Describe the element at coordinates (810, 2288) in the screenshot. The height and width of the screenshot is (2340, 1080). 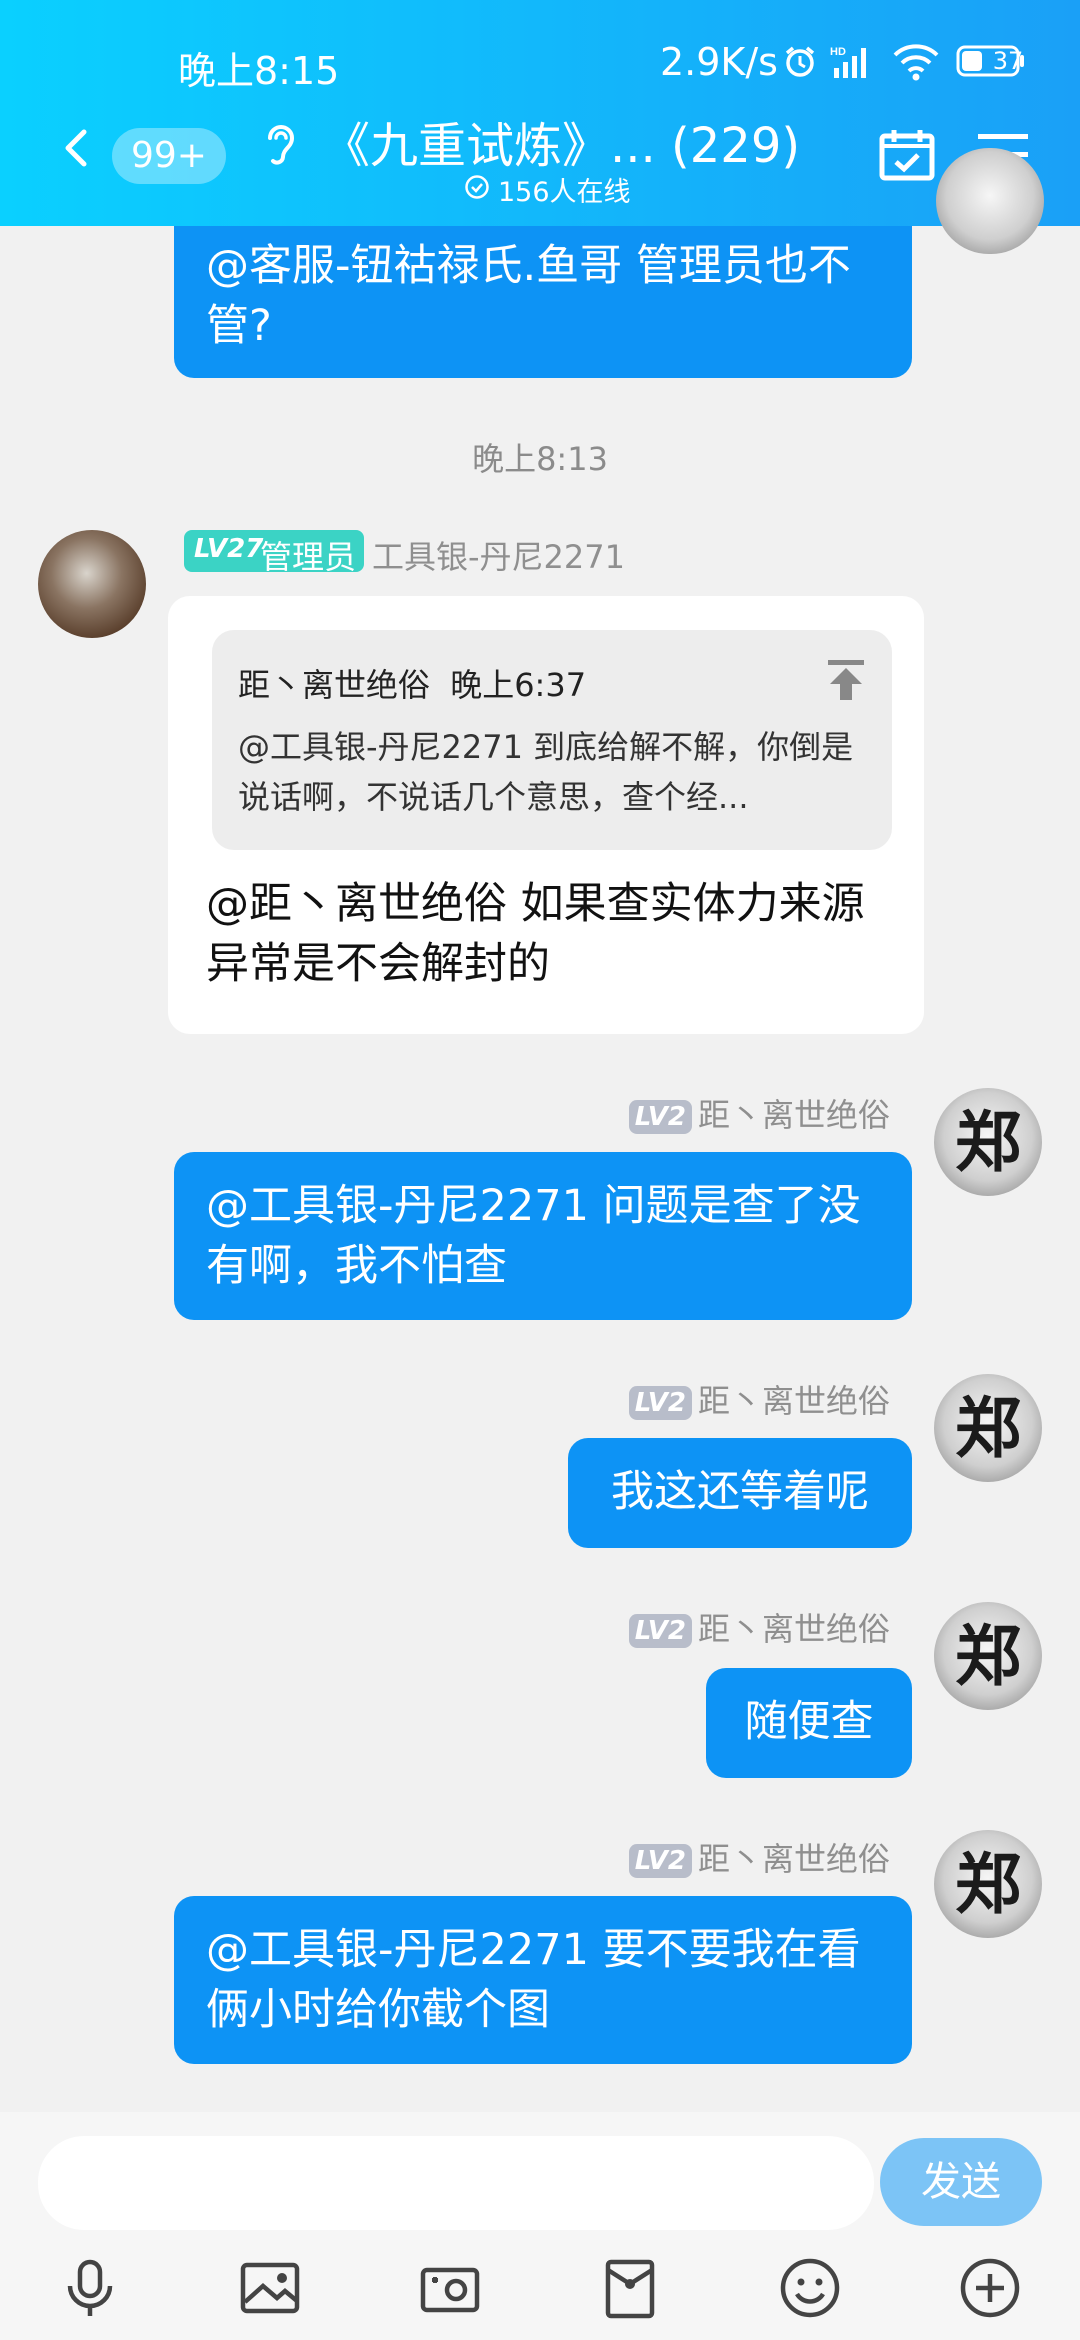
I see `emoji-icon` at that location.